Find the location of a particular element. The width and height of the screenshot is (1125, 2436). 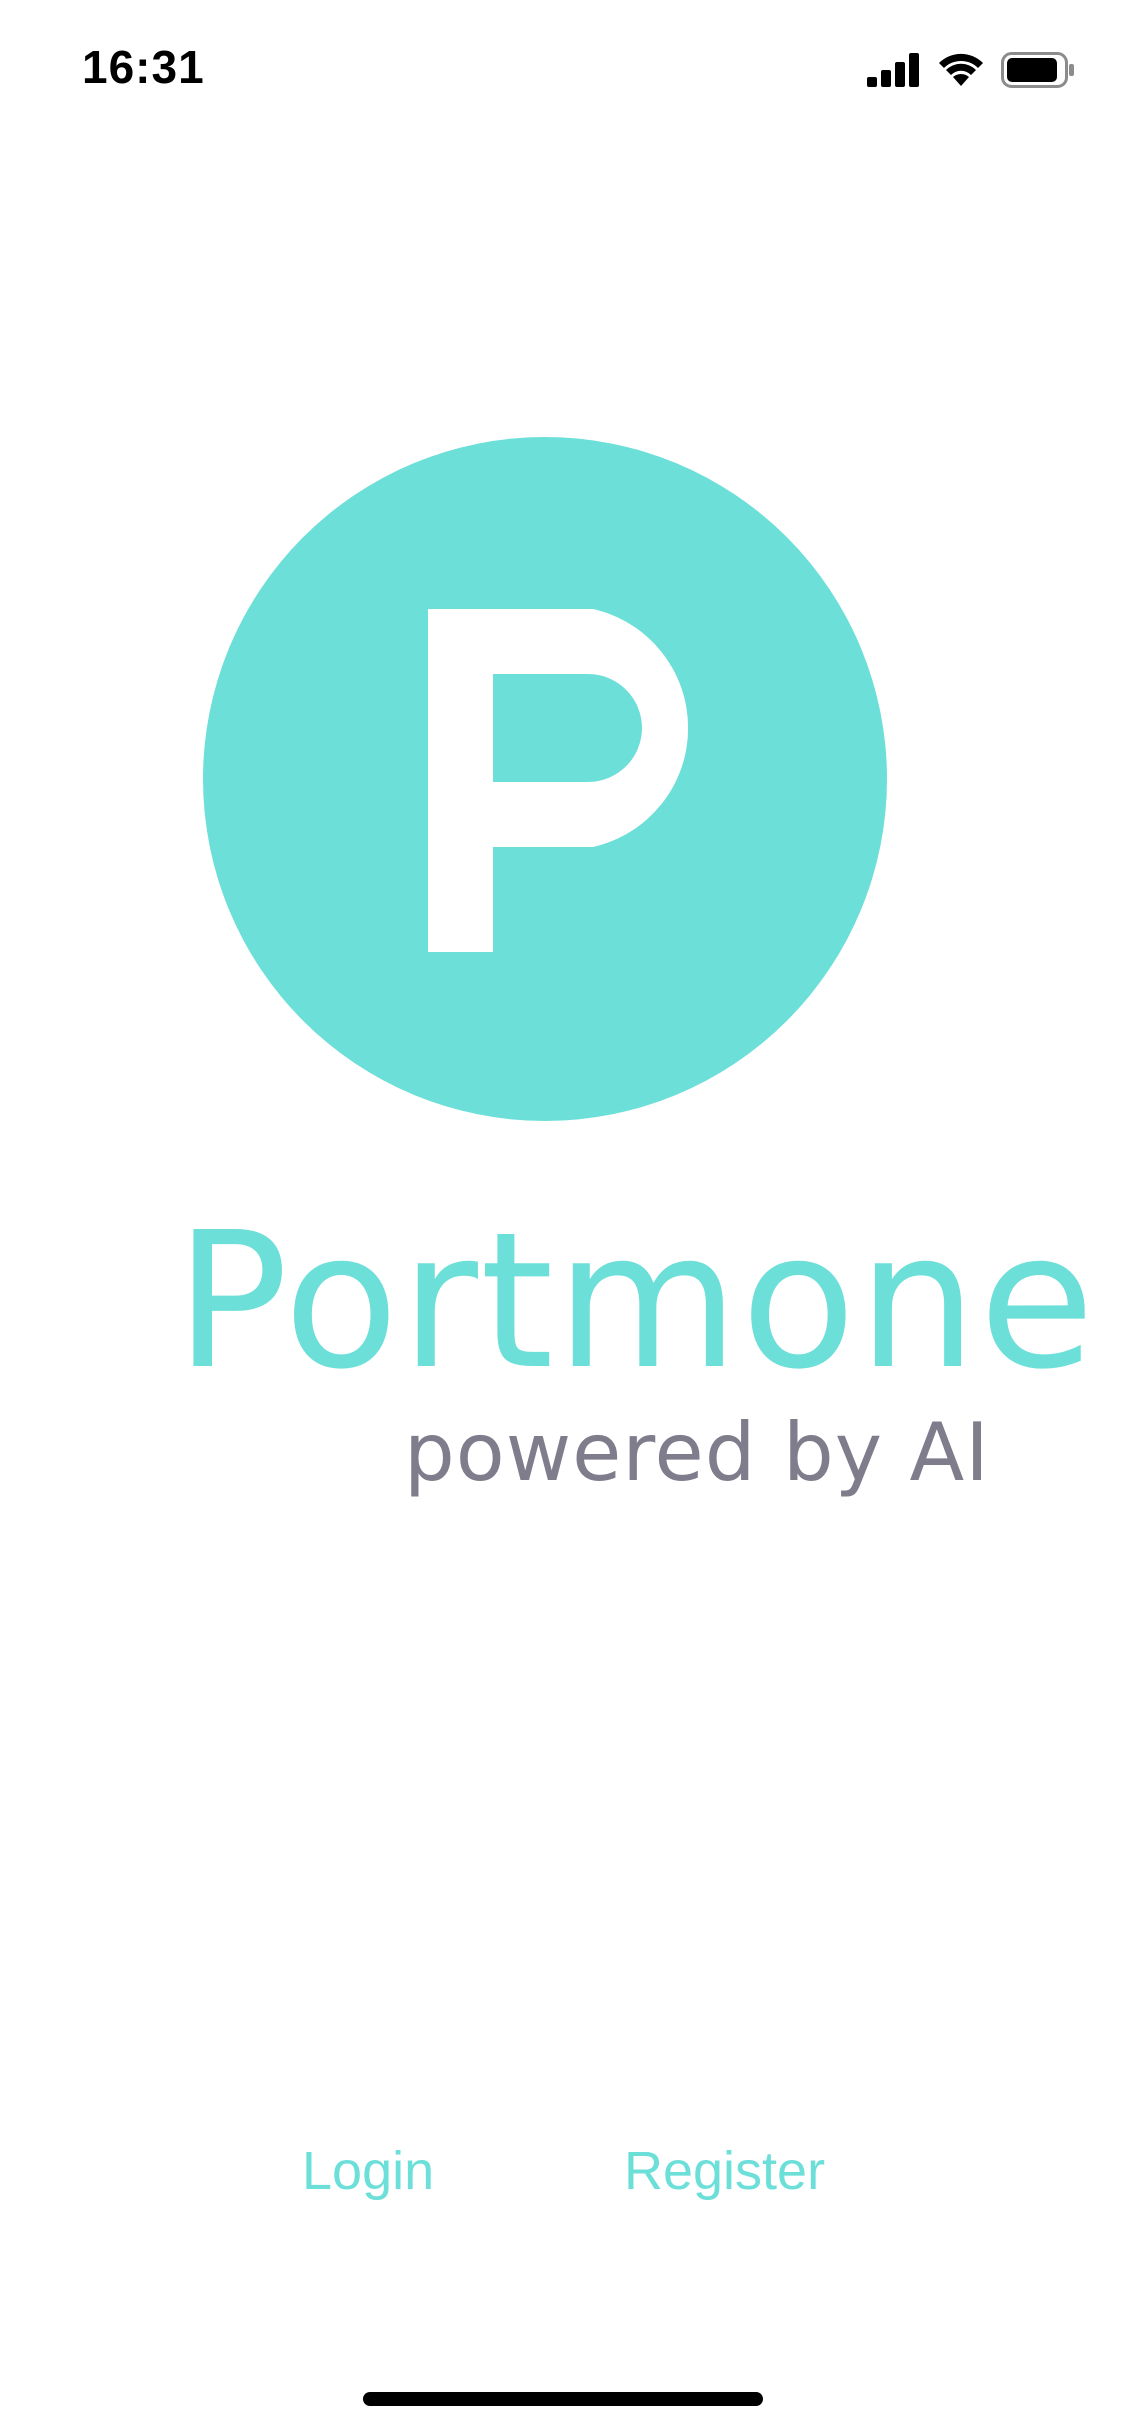

wifi-icon is located at coordinates (961, 70).